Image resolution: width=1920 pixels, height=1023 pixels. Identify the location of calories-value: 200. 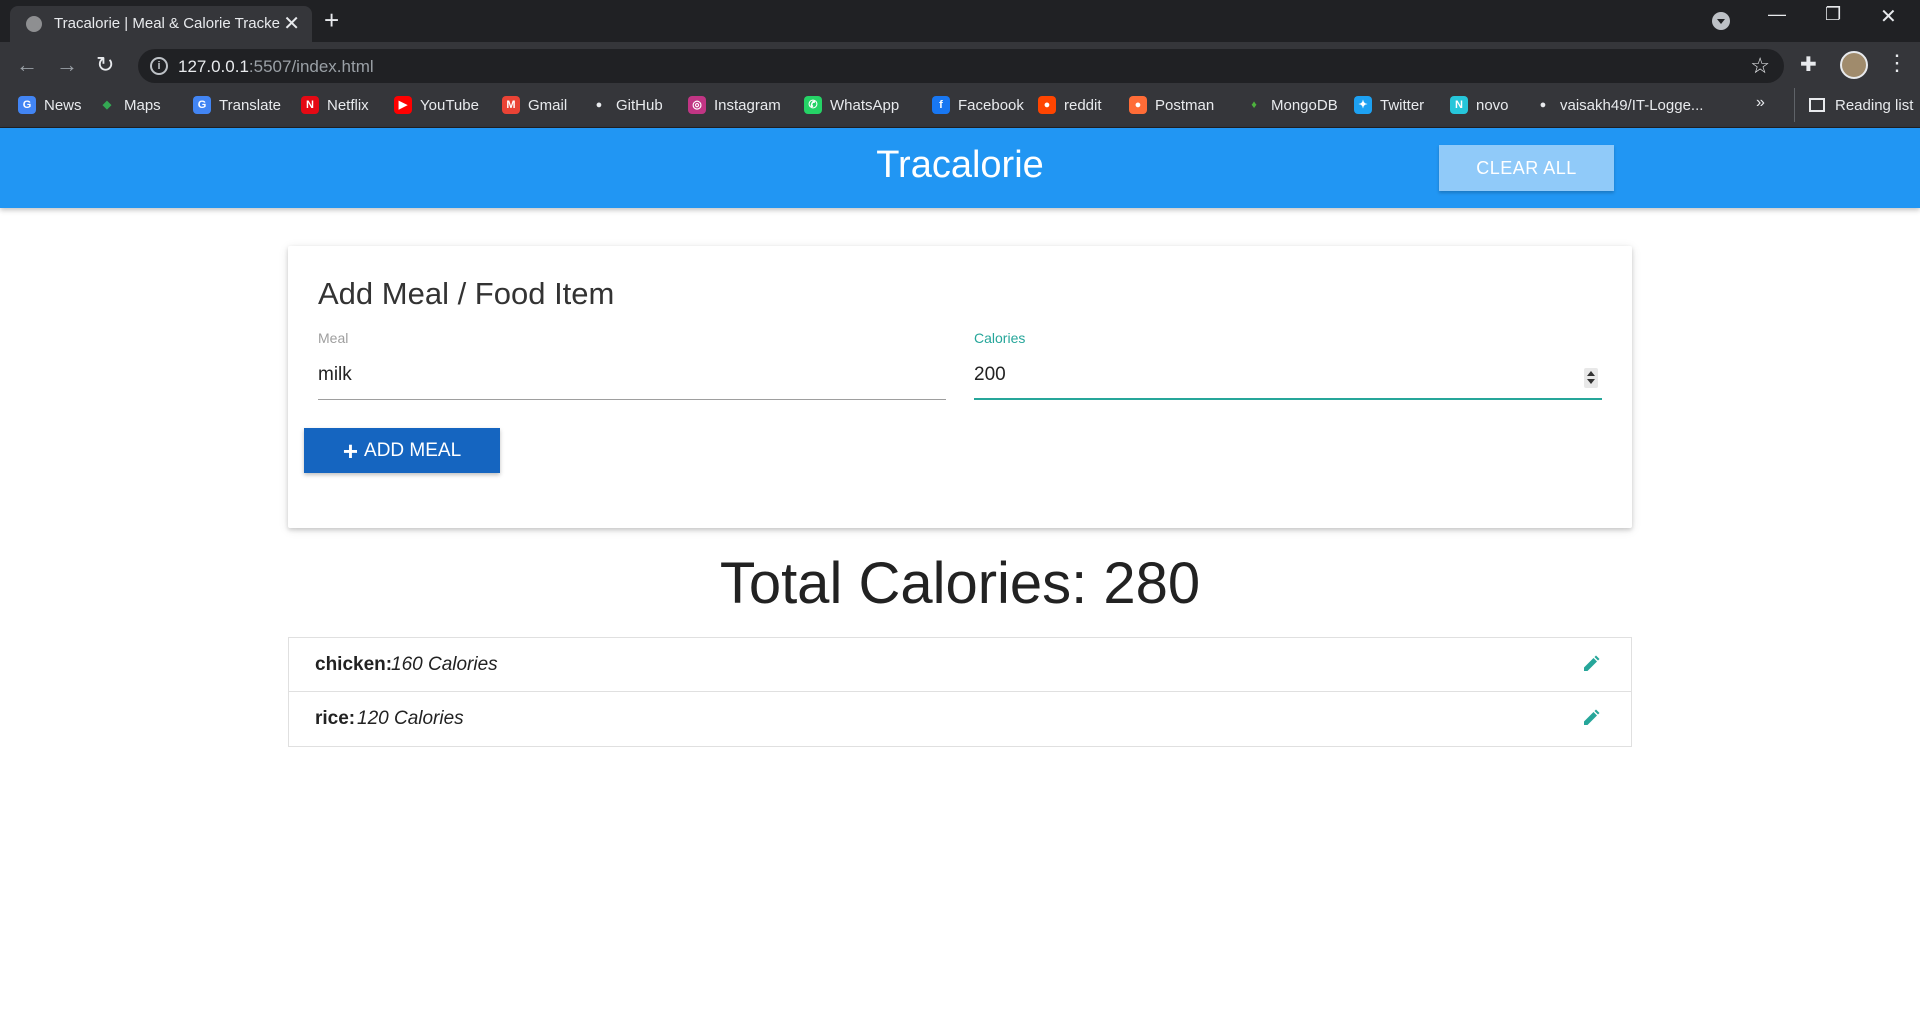
(990, 374).